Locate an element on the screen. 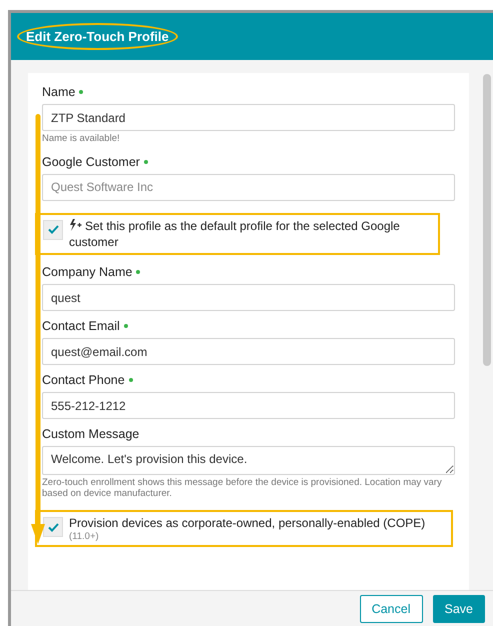 Image resolution: width=493 pixels, height=626 pixels. cancel-button: Cancel is located at coordinates (391, 608).